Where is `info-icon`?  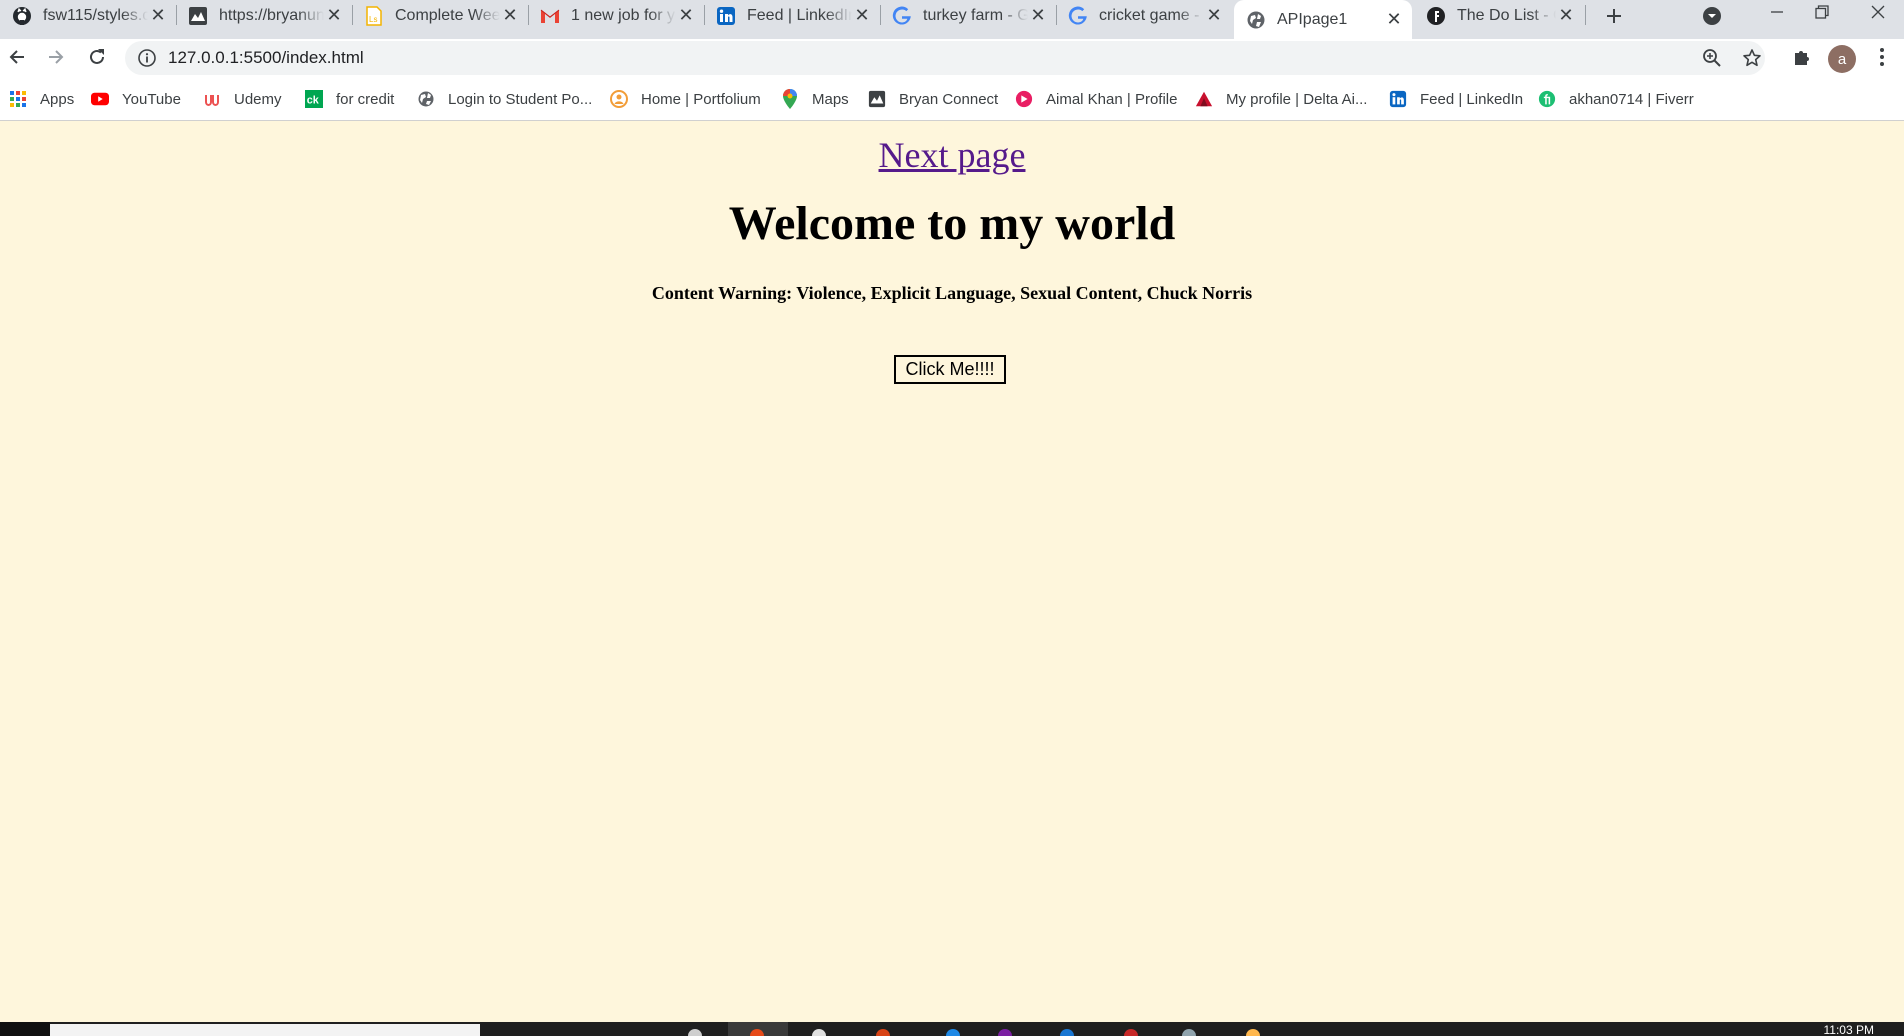 info-icon is located at coordinates (147, 58).